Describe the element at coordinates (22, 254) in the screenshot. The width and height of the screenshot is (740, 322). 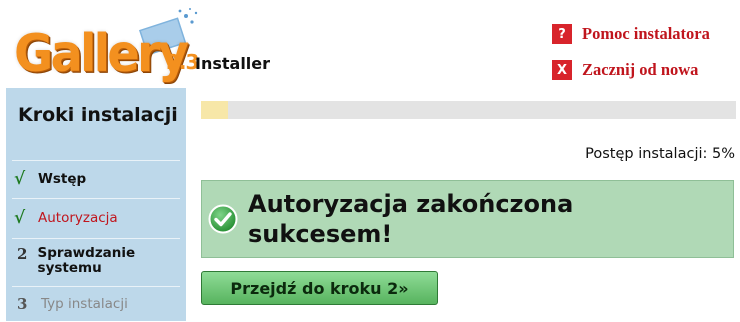
I see `step-number: 2` at that location.